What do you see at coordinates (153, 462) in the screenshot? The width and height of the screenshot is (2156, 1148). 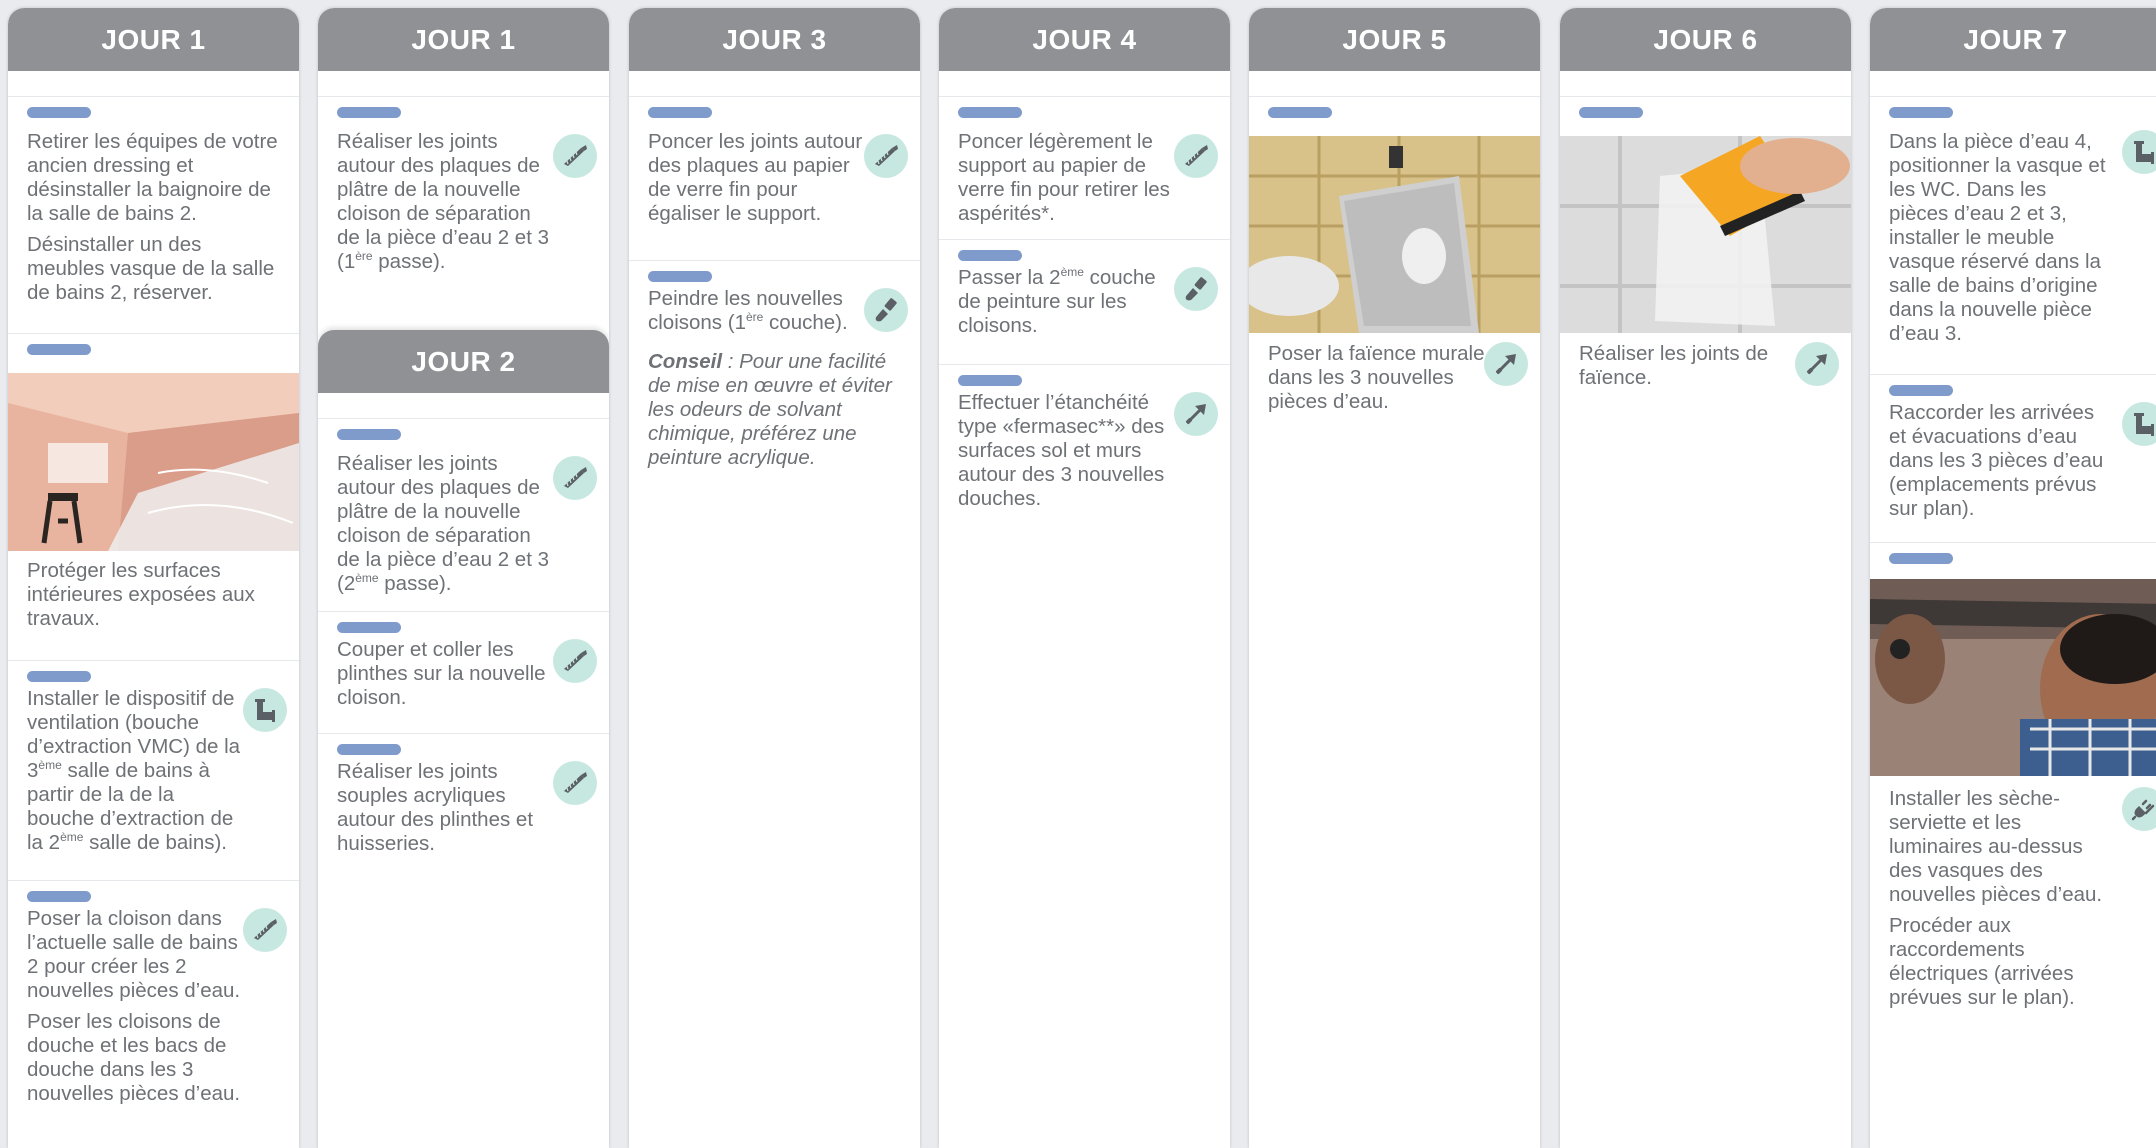 I see `protected-room-photo` at bounding box center [153, 462].